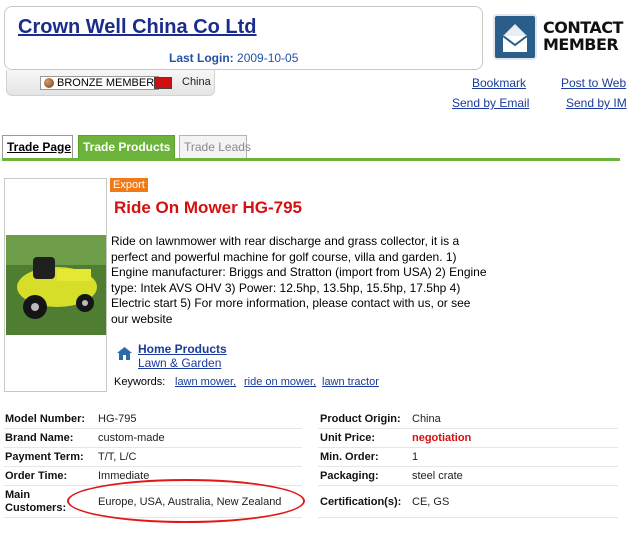  What do you see at coordinates (208, 207) in the screenshot?
I see `product-title: Ride On Mower HG-795` at bounding box center [208, 207].